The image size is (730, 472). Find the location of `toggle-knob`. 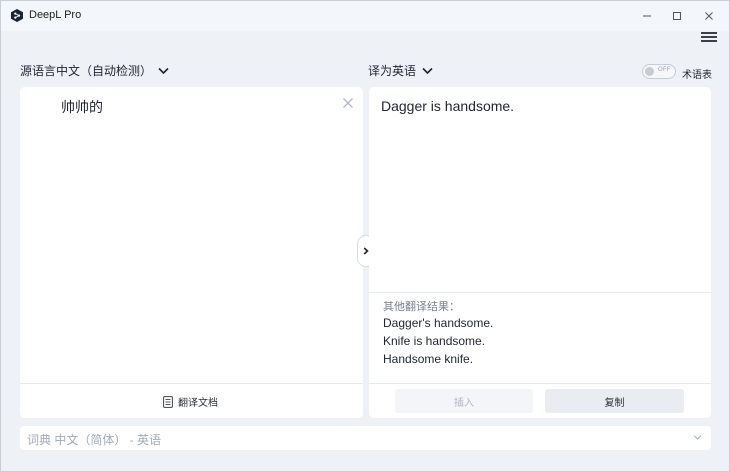

toggle-knob is located at coordinates (649, 71).